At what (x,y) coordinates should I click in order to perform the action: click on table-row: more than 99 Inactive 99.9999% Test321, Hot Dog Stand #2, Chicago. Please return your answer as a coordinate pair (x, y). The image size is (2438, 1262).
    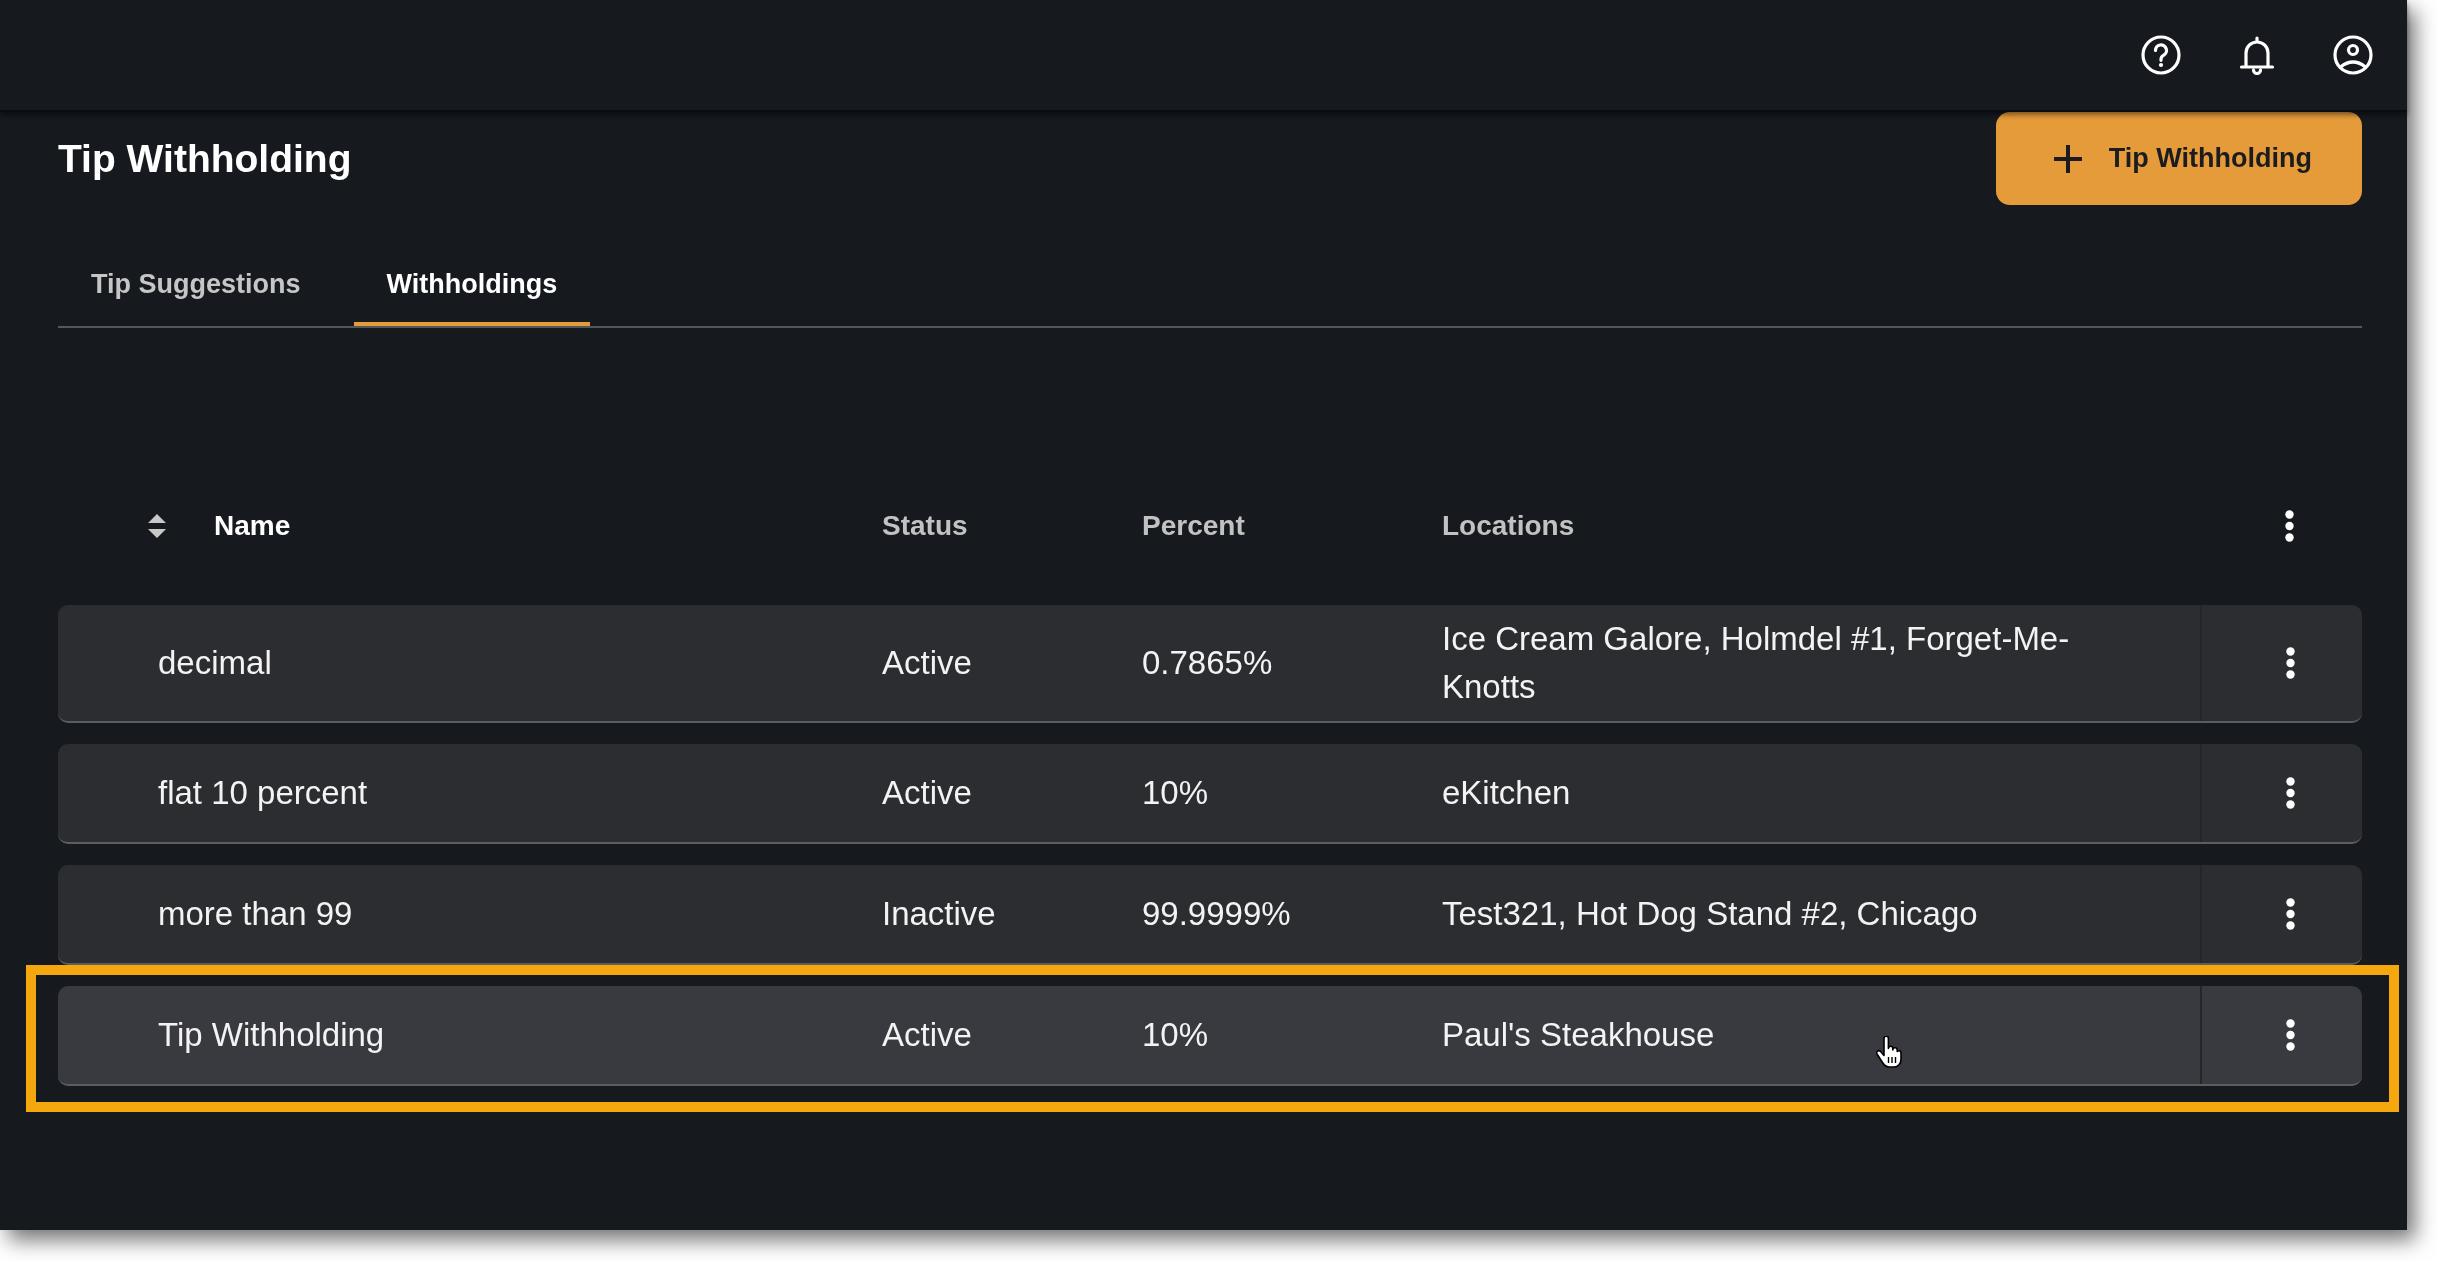
    Looking at the image, I should click on (1210, 915).